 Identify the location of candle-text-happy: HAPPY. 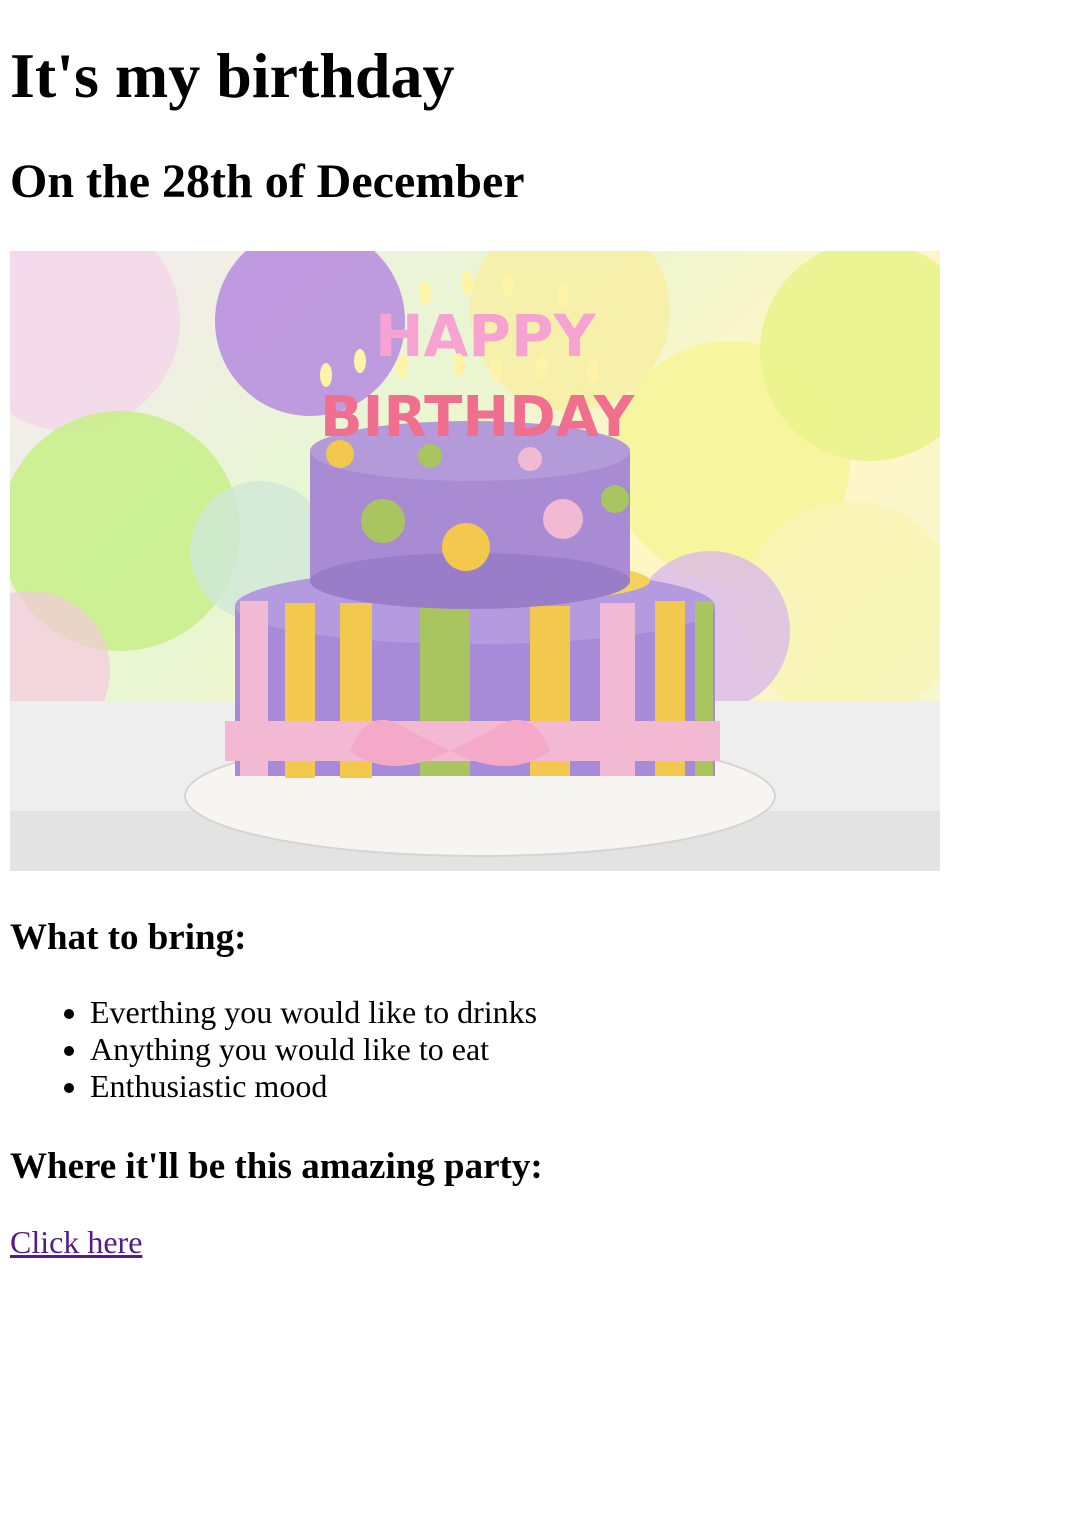
(485, 336).